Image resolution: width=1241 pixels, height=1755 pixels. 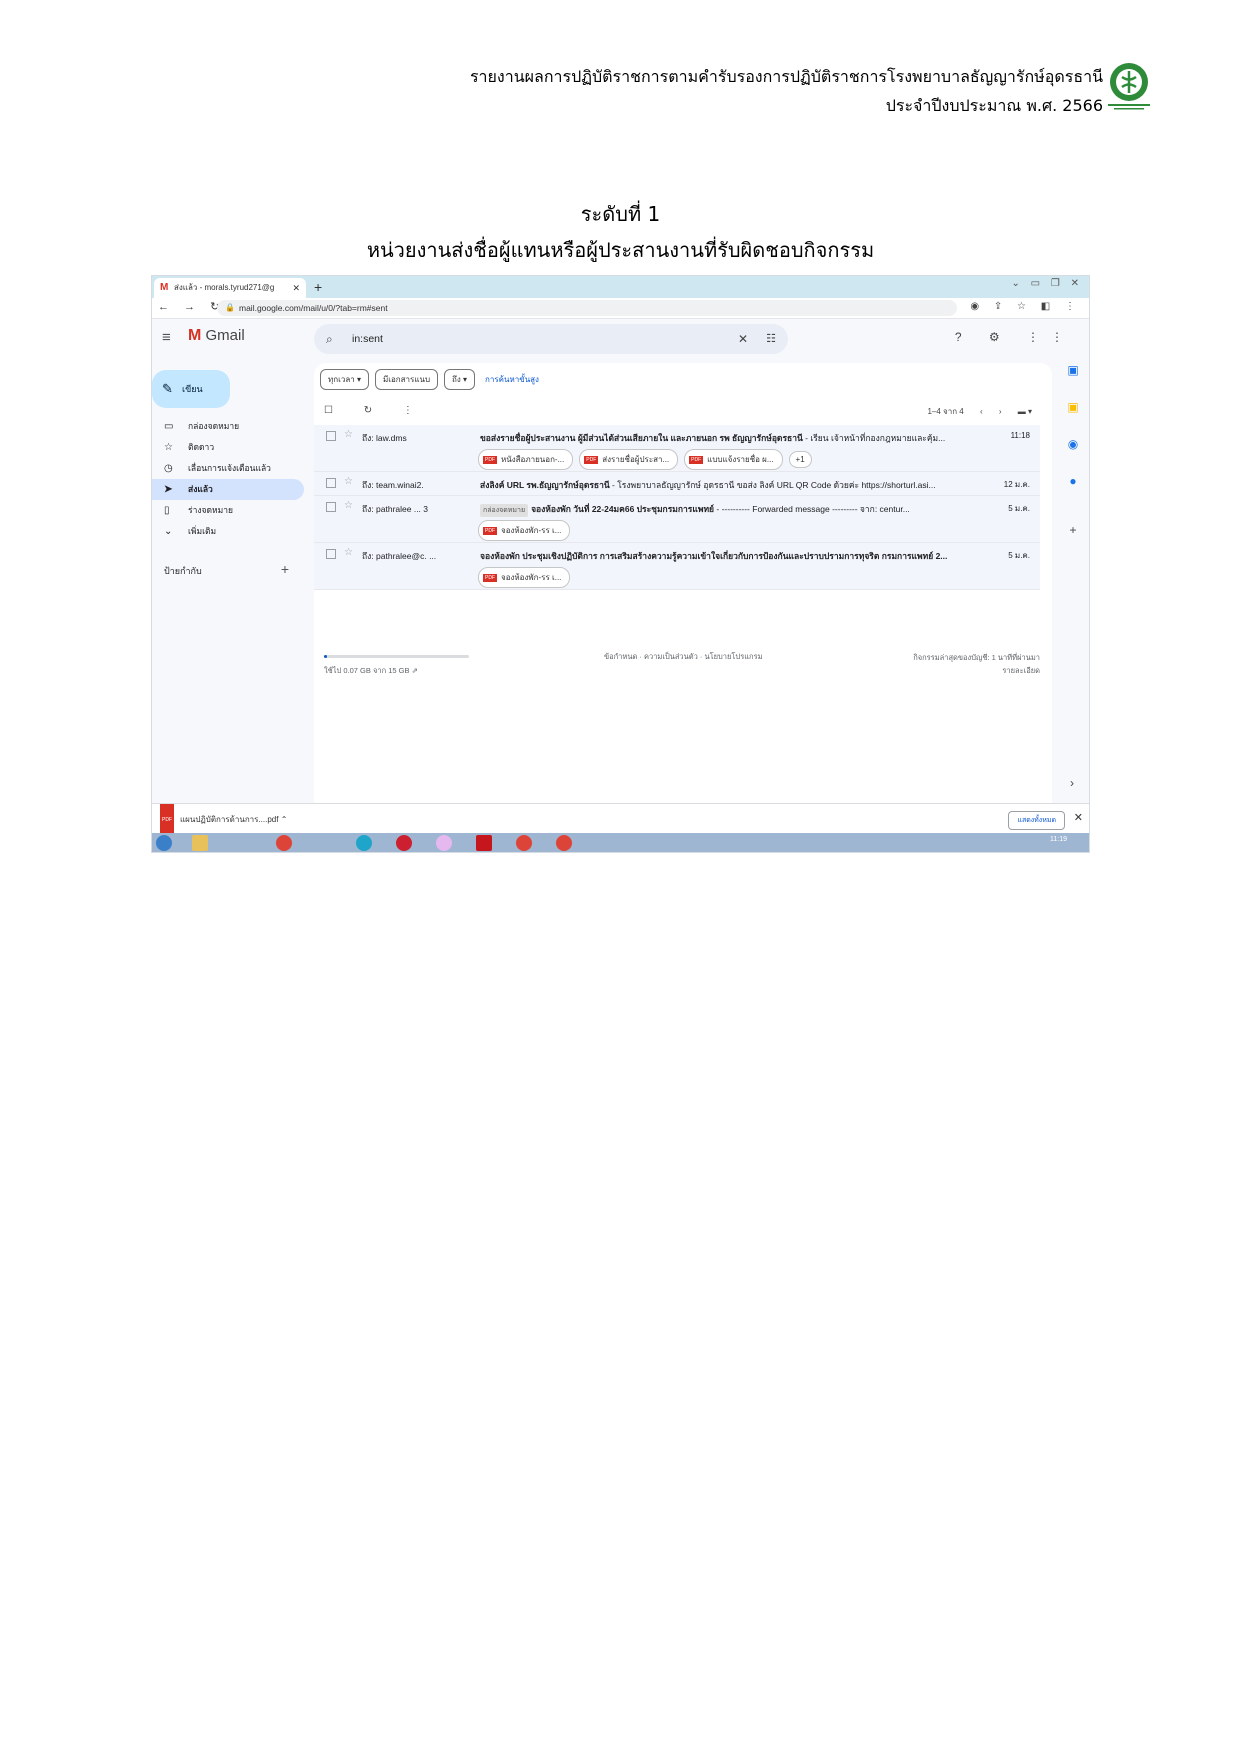 What do you see at coordinates (1073, 418) in the screenshot?
I see `keep-icon: ▣` at bounding box center [1073, 418].